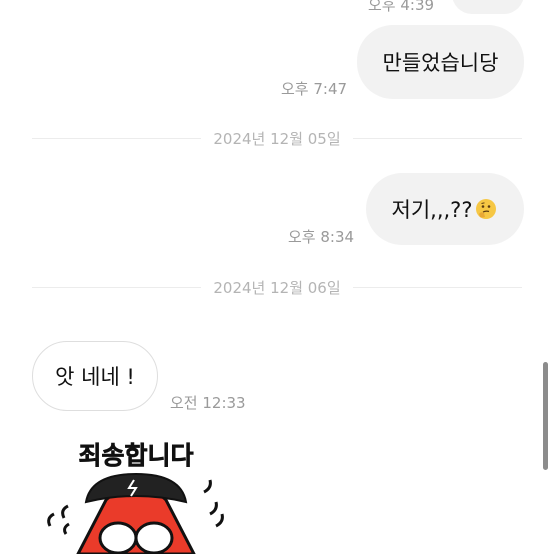 The width and height of the screenshot is (554, 554). I want to click on message-text: 앗 네네 !, so click(95, 377).